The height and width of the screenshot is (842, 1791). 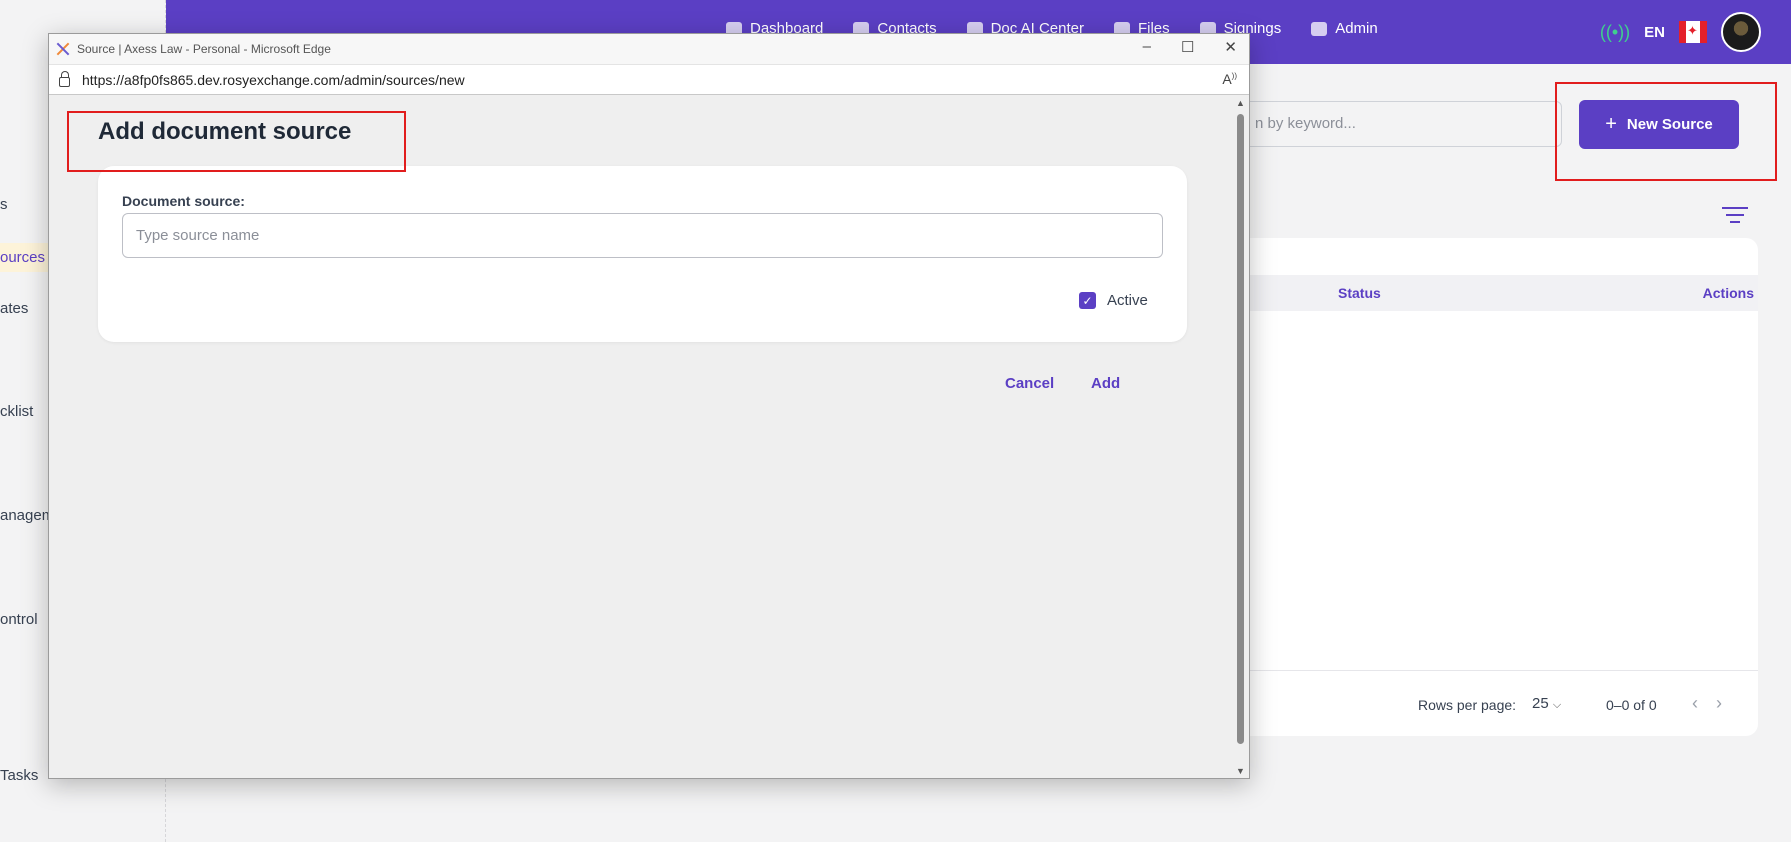 What do you see at coordinates (1615, 31) in the screenshot?
I see `signal-icon: ((•))` at bounding box center [1615, 31].